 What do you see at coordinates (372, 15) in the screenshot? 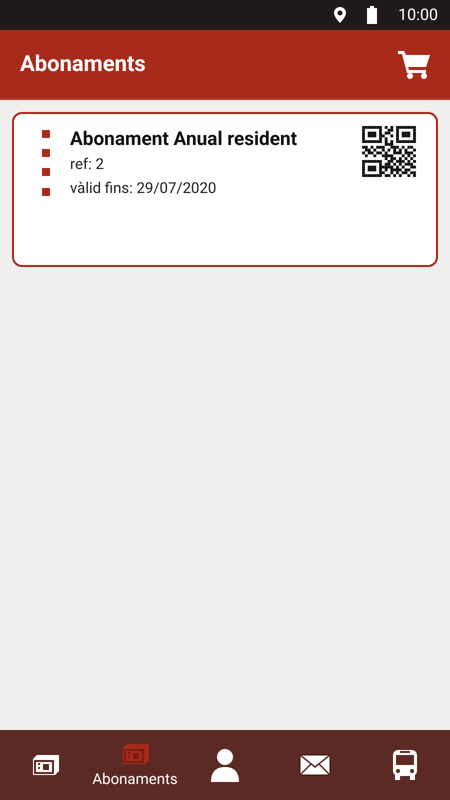
I see `battery-icon` at bounding box center [372, 15].